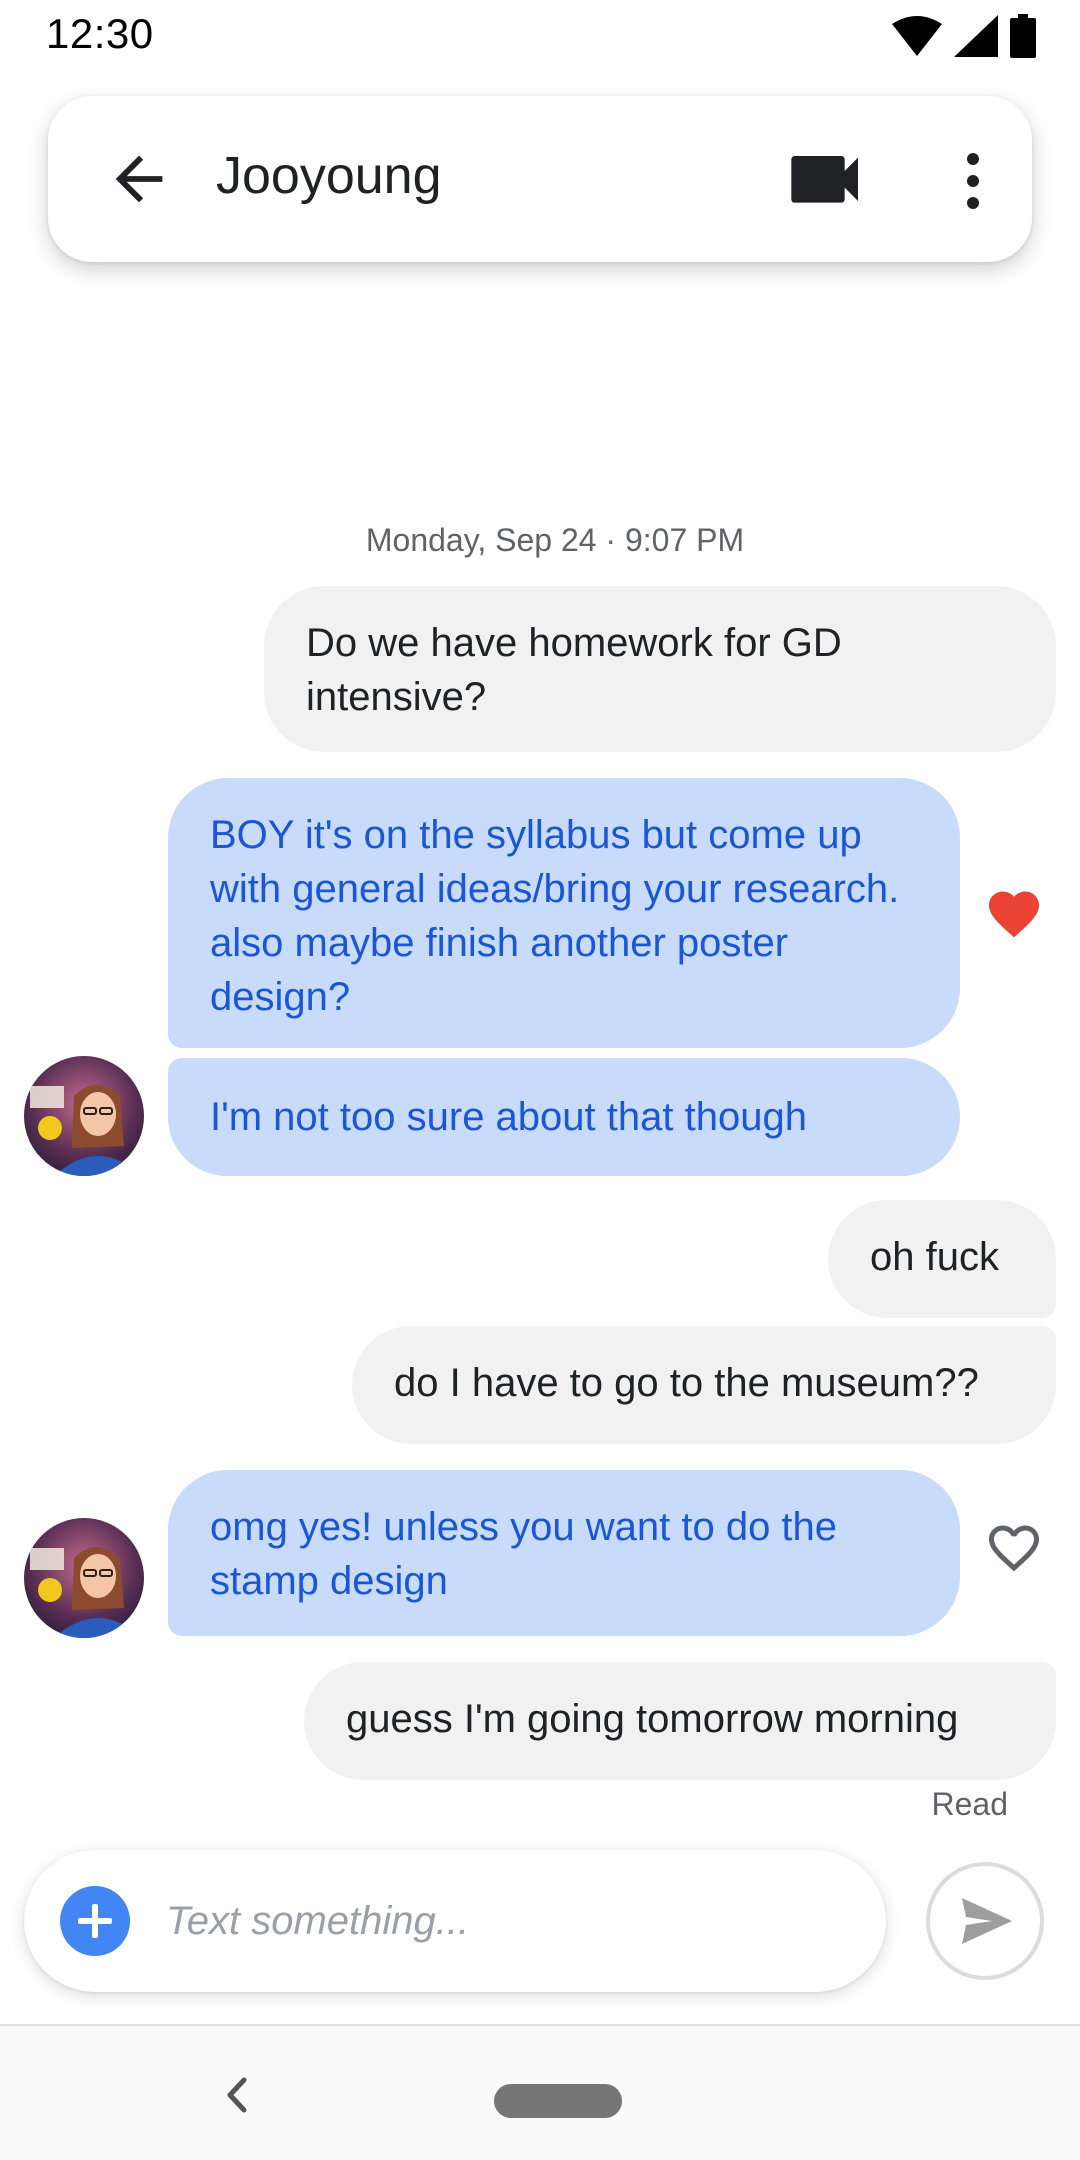 The width and height of the screenshot is (1080, 2160). What do you see at coordinates (508, 1117) in the screenshot?
I see `message-text: I'm not too sure about that though` at bounding box center [508, 1117].